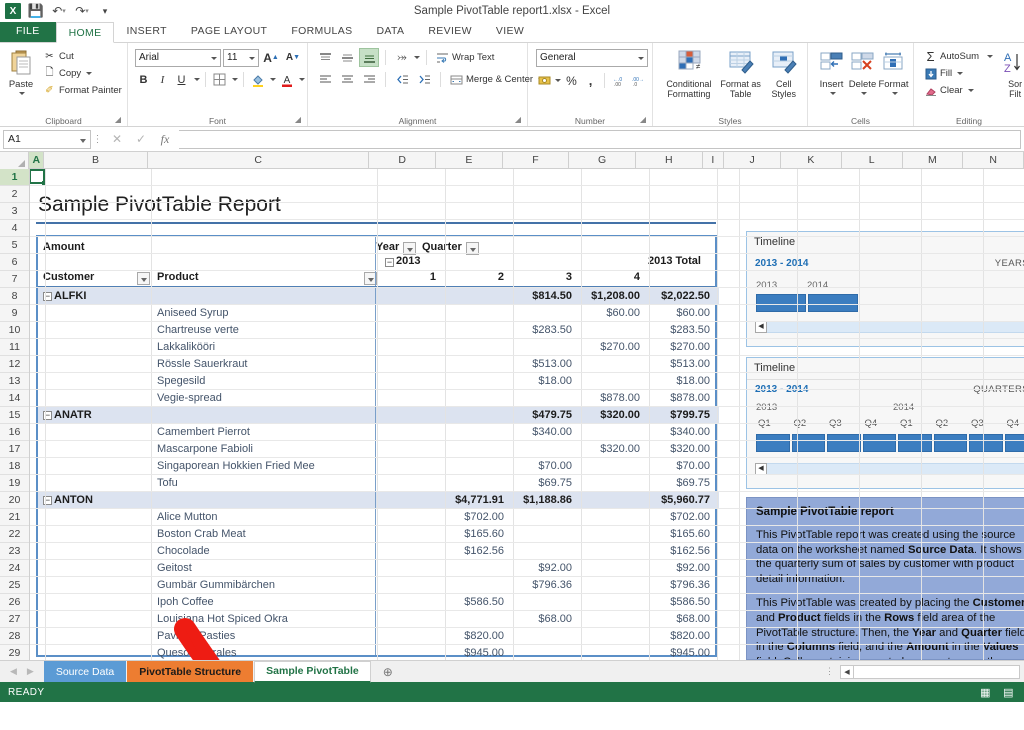 This screenshot has width=1024, height=730. Describe the element at coordinates (14, 636) in the screenshot. I see `row-header-28: 28` at that location.